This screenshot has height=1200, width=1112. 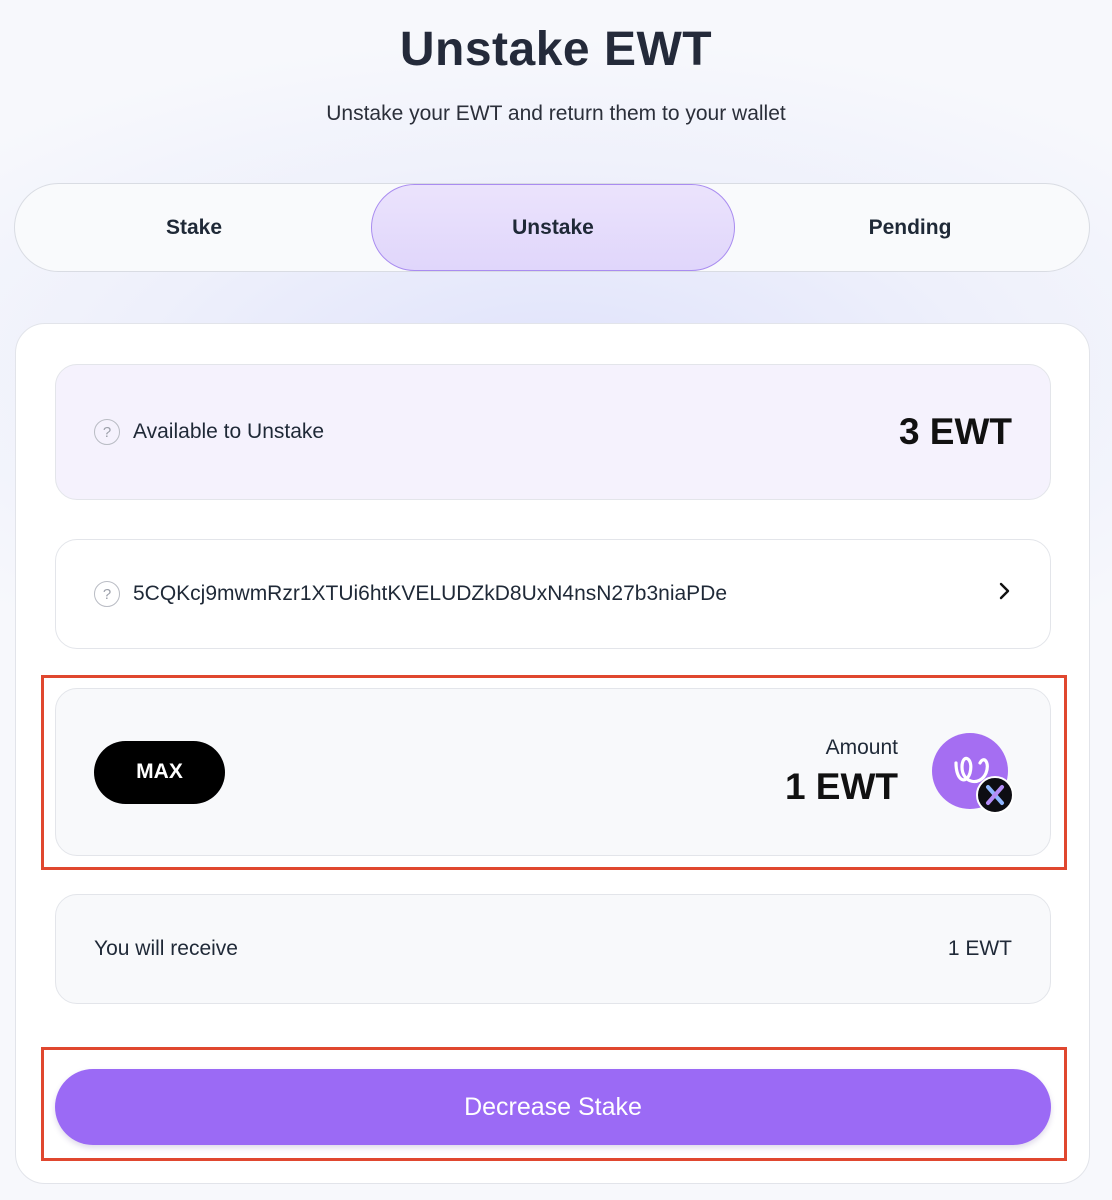 What do you see at coordinates (553, 1107) in the screenshot?
I see `decrease-stake-button: Decrease Stake` at bounding box center [553, 1107].